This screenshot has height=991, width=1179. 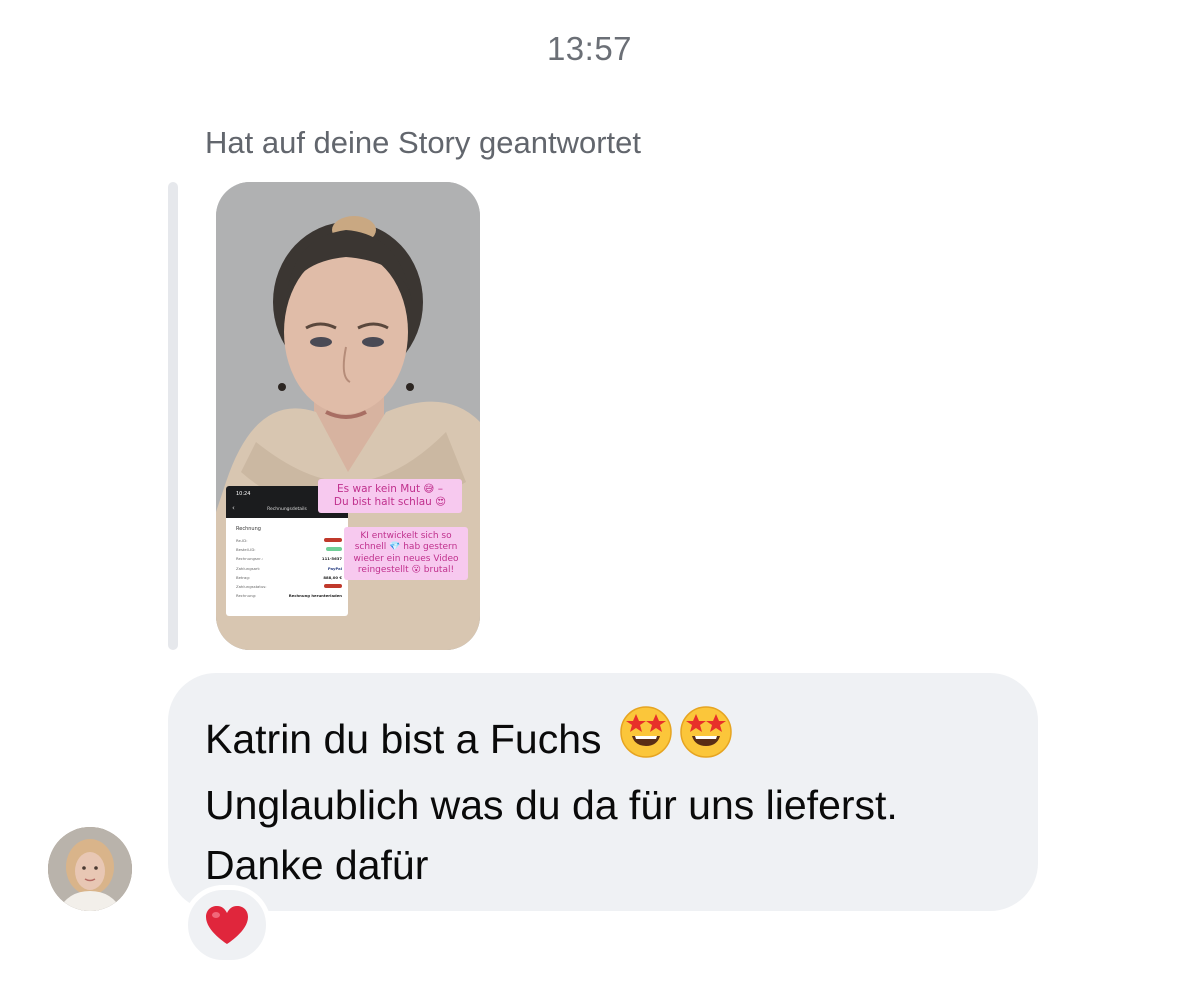 I want to click on invoice-row: Rechnungsnr.: 111-5637, so click(x=289, y=559).